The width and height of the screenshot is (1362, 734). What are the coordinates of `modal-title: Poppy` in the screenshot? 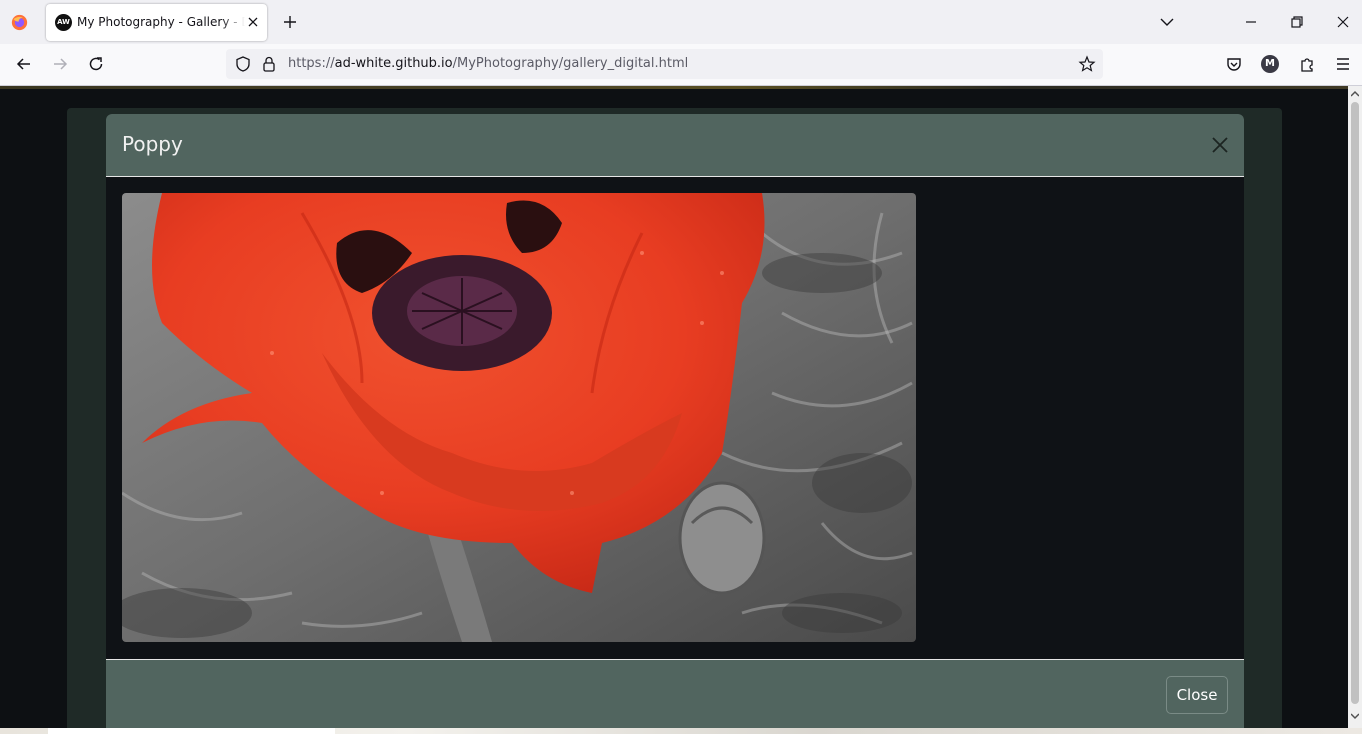 It's located at (152, 144).